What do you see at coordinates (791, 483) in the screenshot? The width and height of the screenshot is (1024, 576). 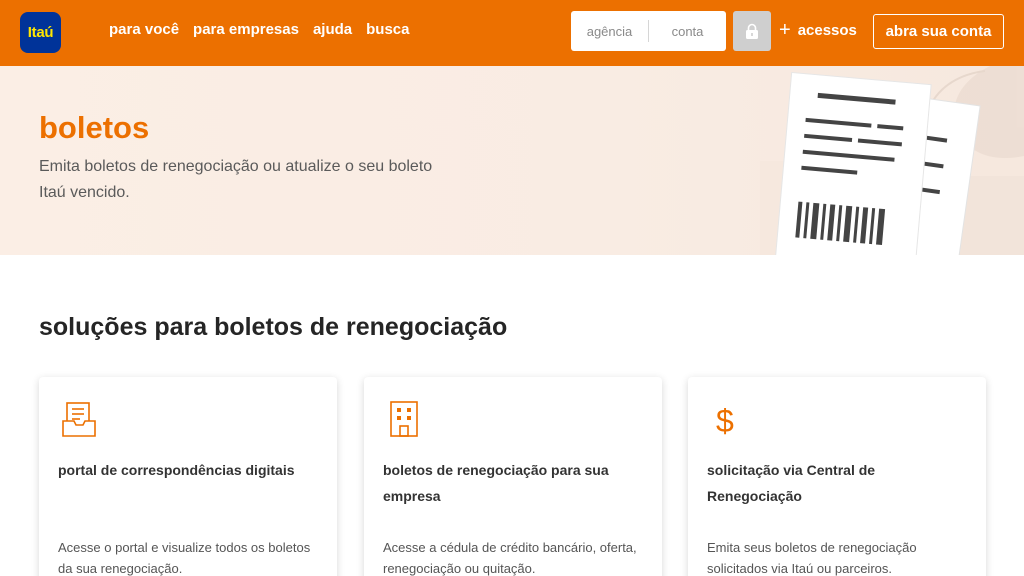 I see `card-title: solicitação via Central de Renegociação` at bounding box center [791, 483].